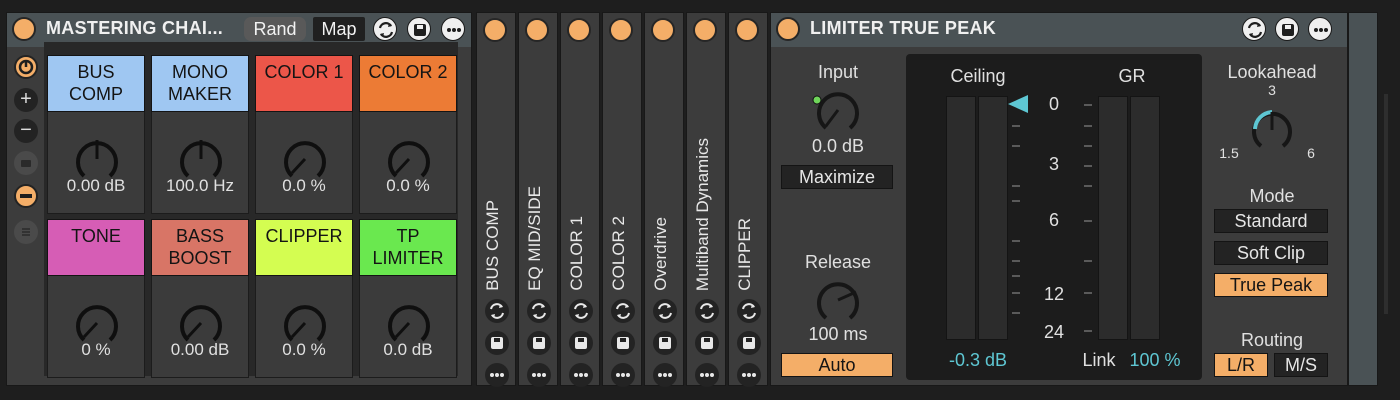 The height and width of the screenshot is (400, 1400). Describe the element at coordinates (304, 163) in the screenshot. I see `macro-3-knob: 0.0 %` at that location.